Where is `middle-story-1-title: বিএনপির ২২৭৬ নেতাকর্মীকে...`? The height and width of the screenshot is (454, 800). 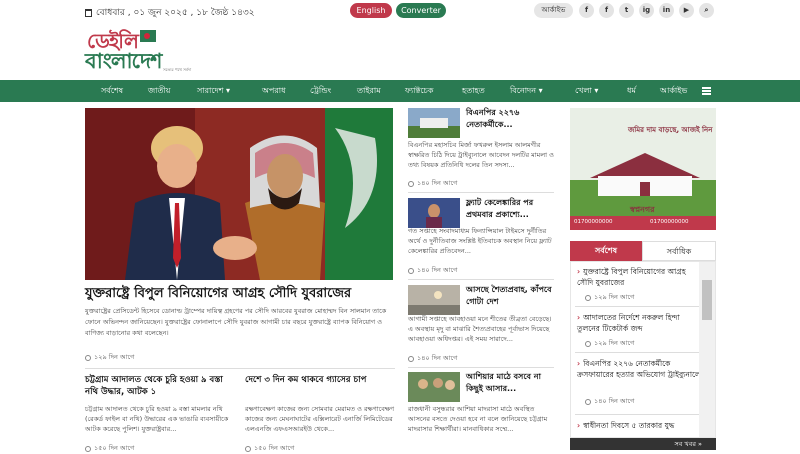
middle-story-1-title: বিএনপির ২২৭৬ নেতাকর্মীকে... is located at coordinates (510, 119).